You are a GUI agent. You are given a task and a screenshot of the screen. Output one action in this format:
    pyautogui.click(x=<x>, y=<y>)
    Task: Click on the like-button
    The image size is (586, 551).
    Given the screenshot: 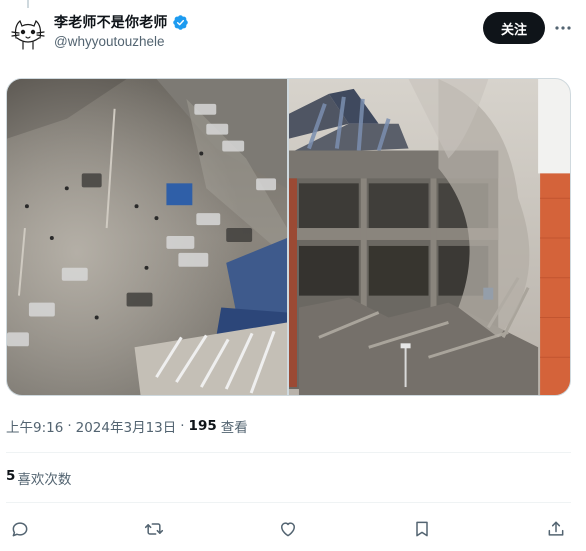 What is the action you would take?
    pyautogui.click(x=288, y=529)
    